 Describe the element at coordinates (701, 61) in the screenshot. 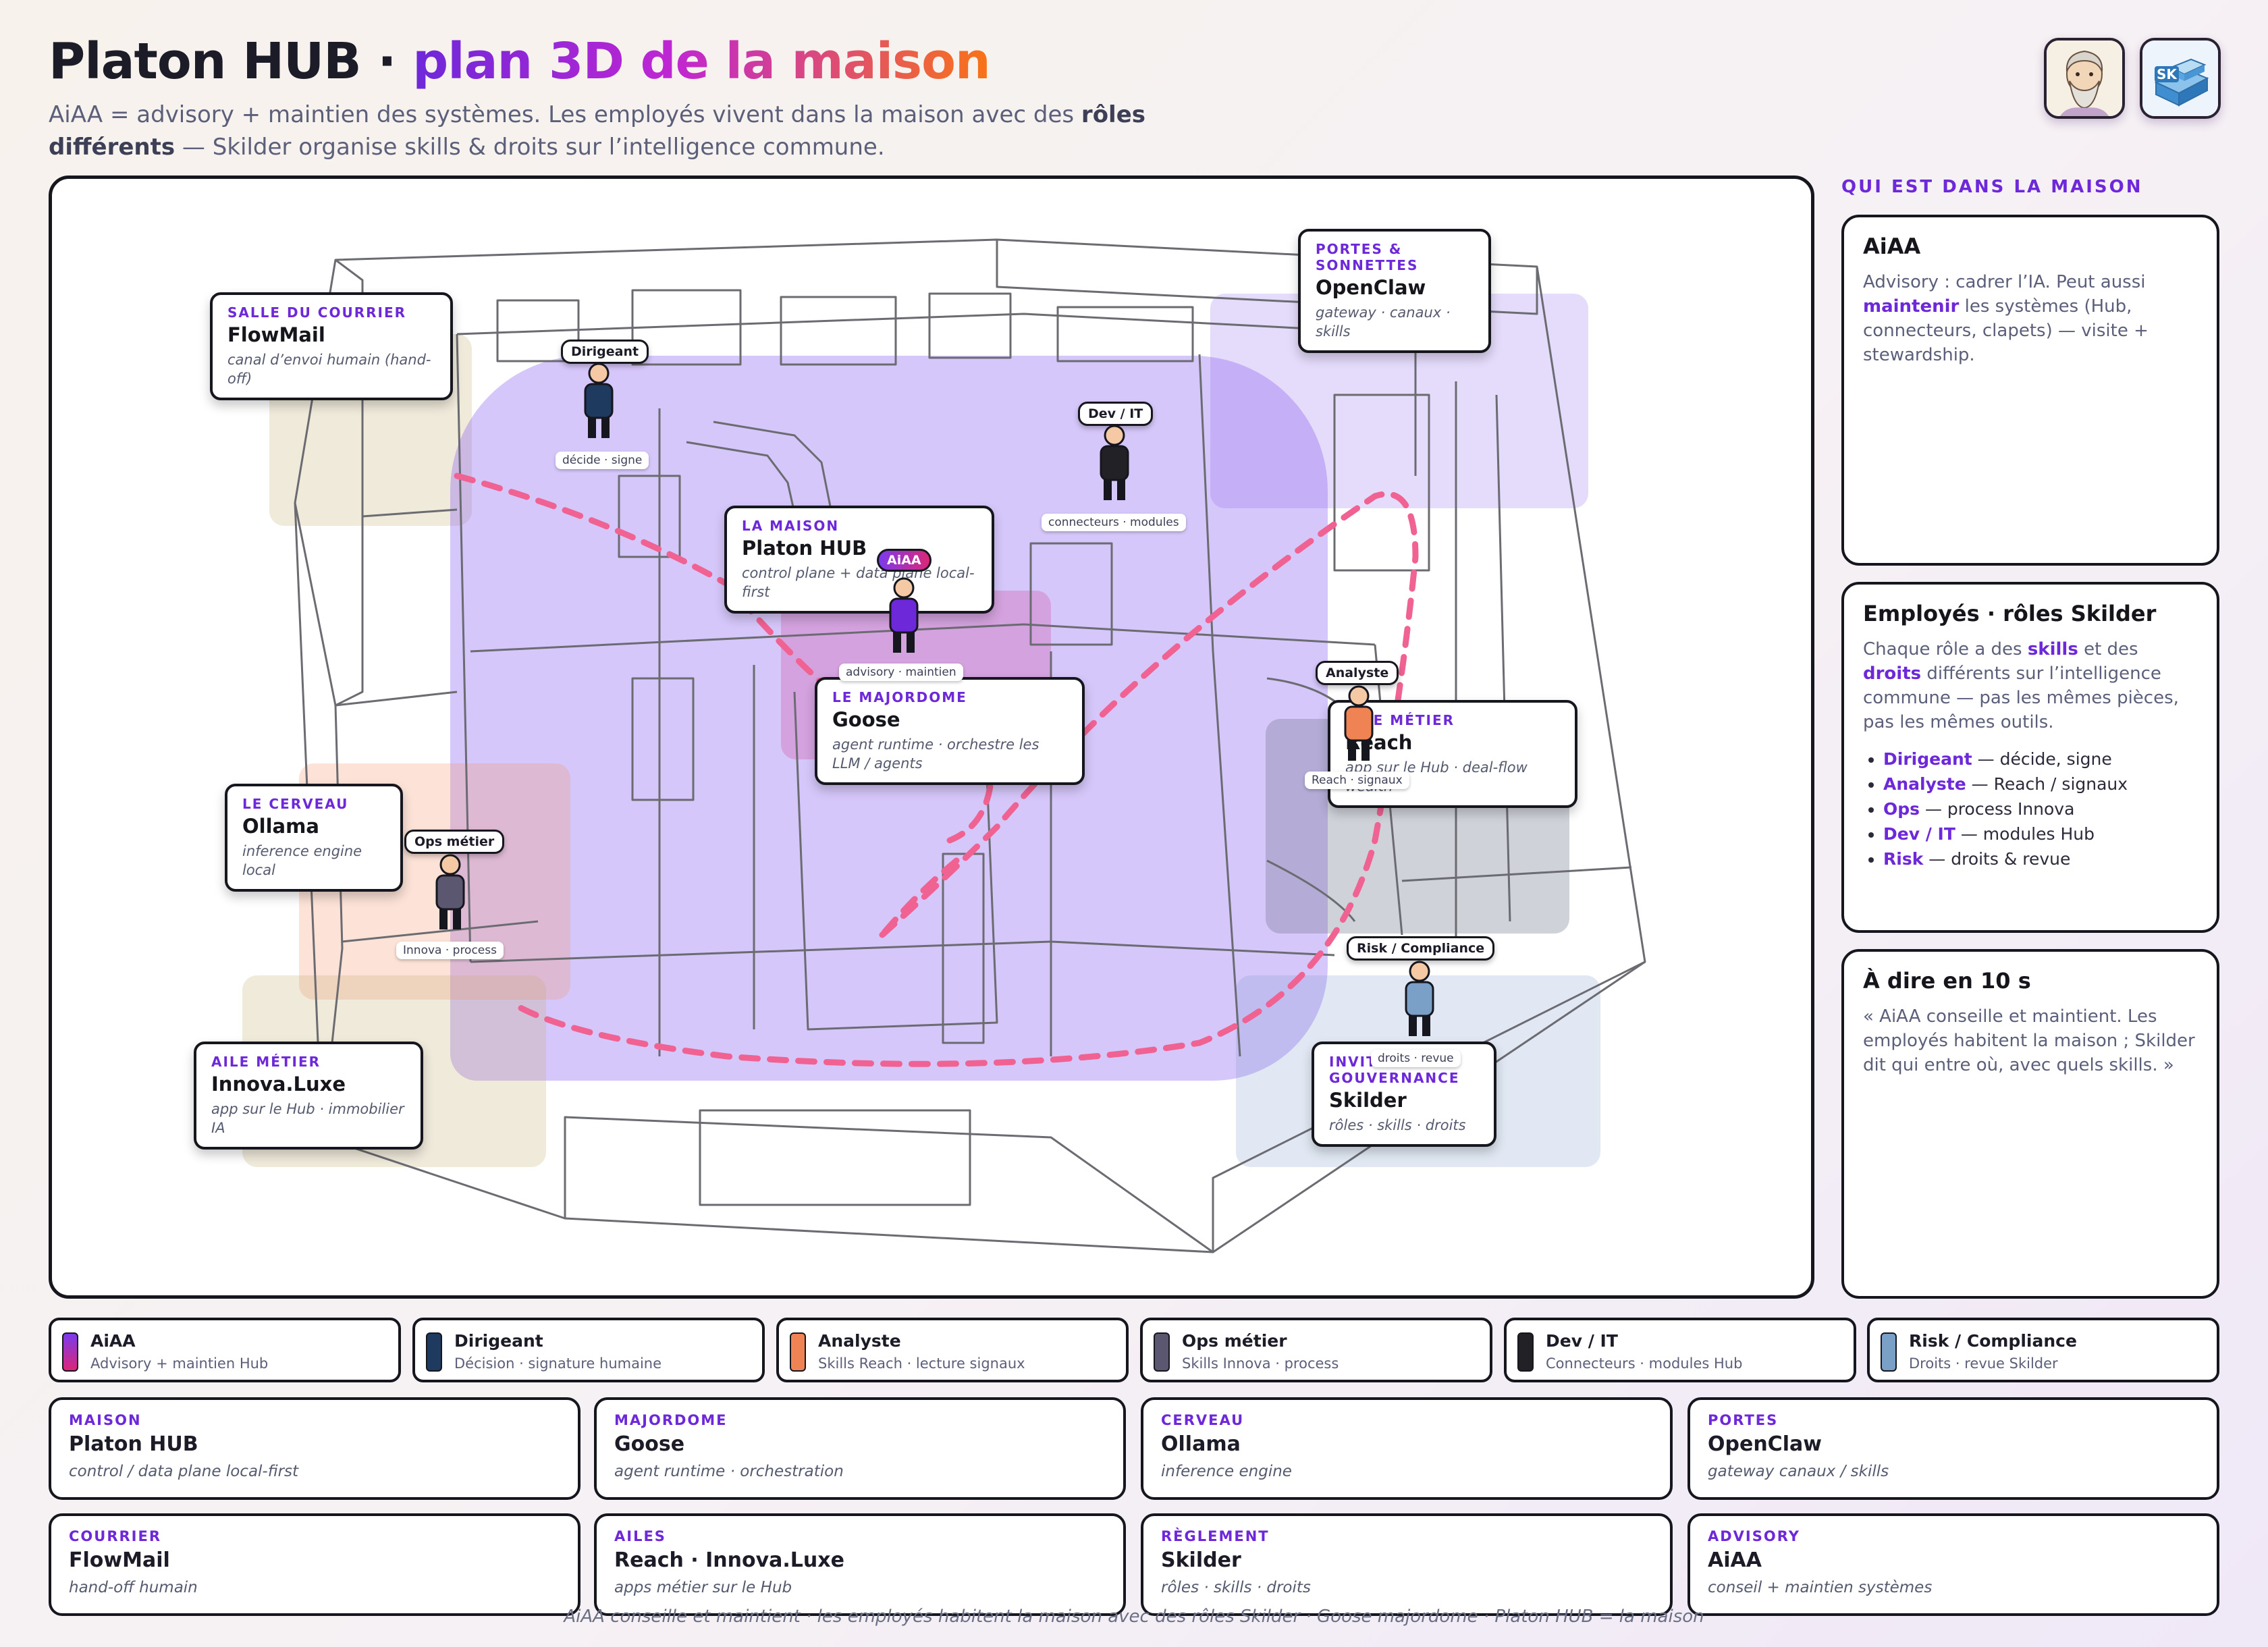

I see `page-title-accent: plan 3D de la maison` at that location.